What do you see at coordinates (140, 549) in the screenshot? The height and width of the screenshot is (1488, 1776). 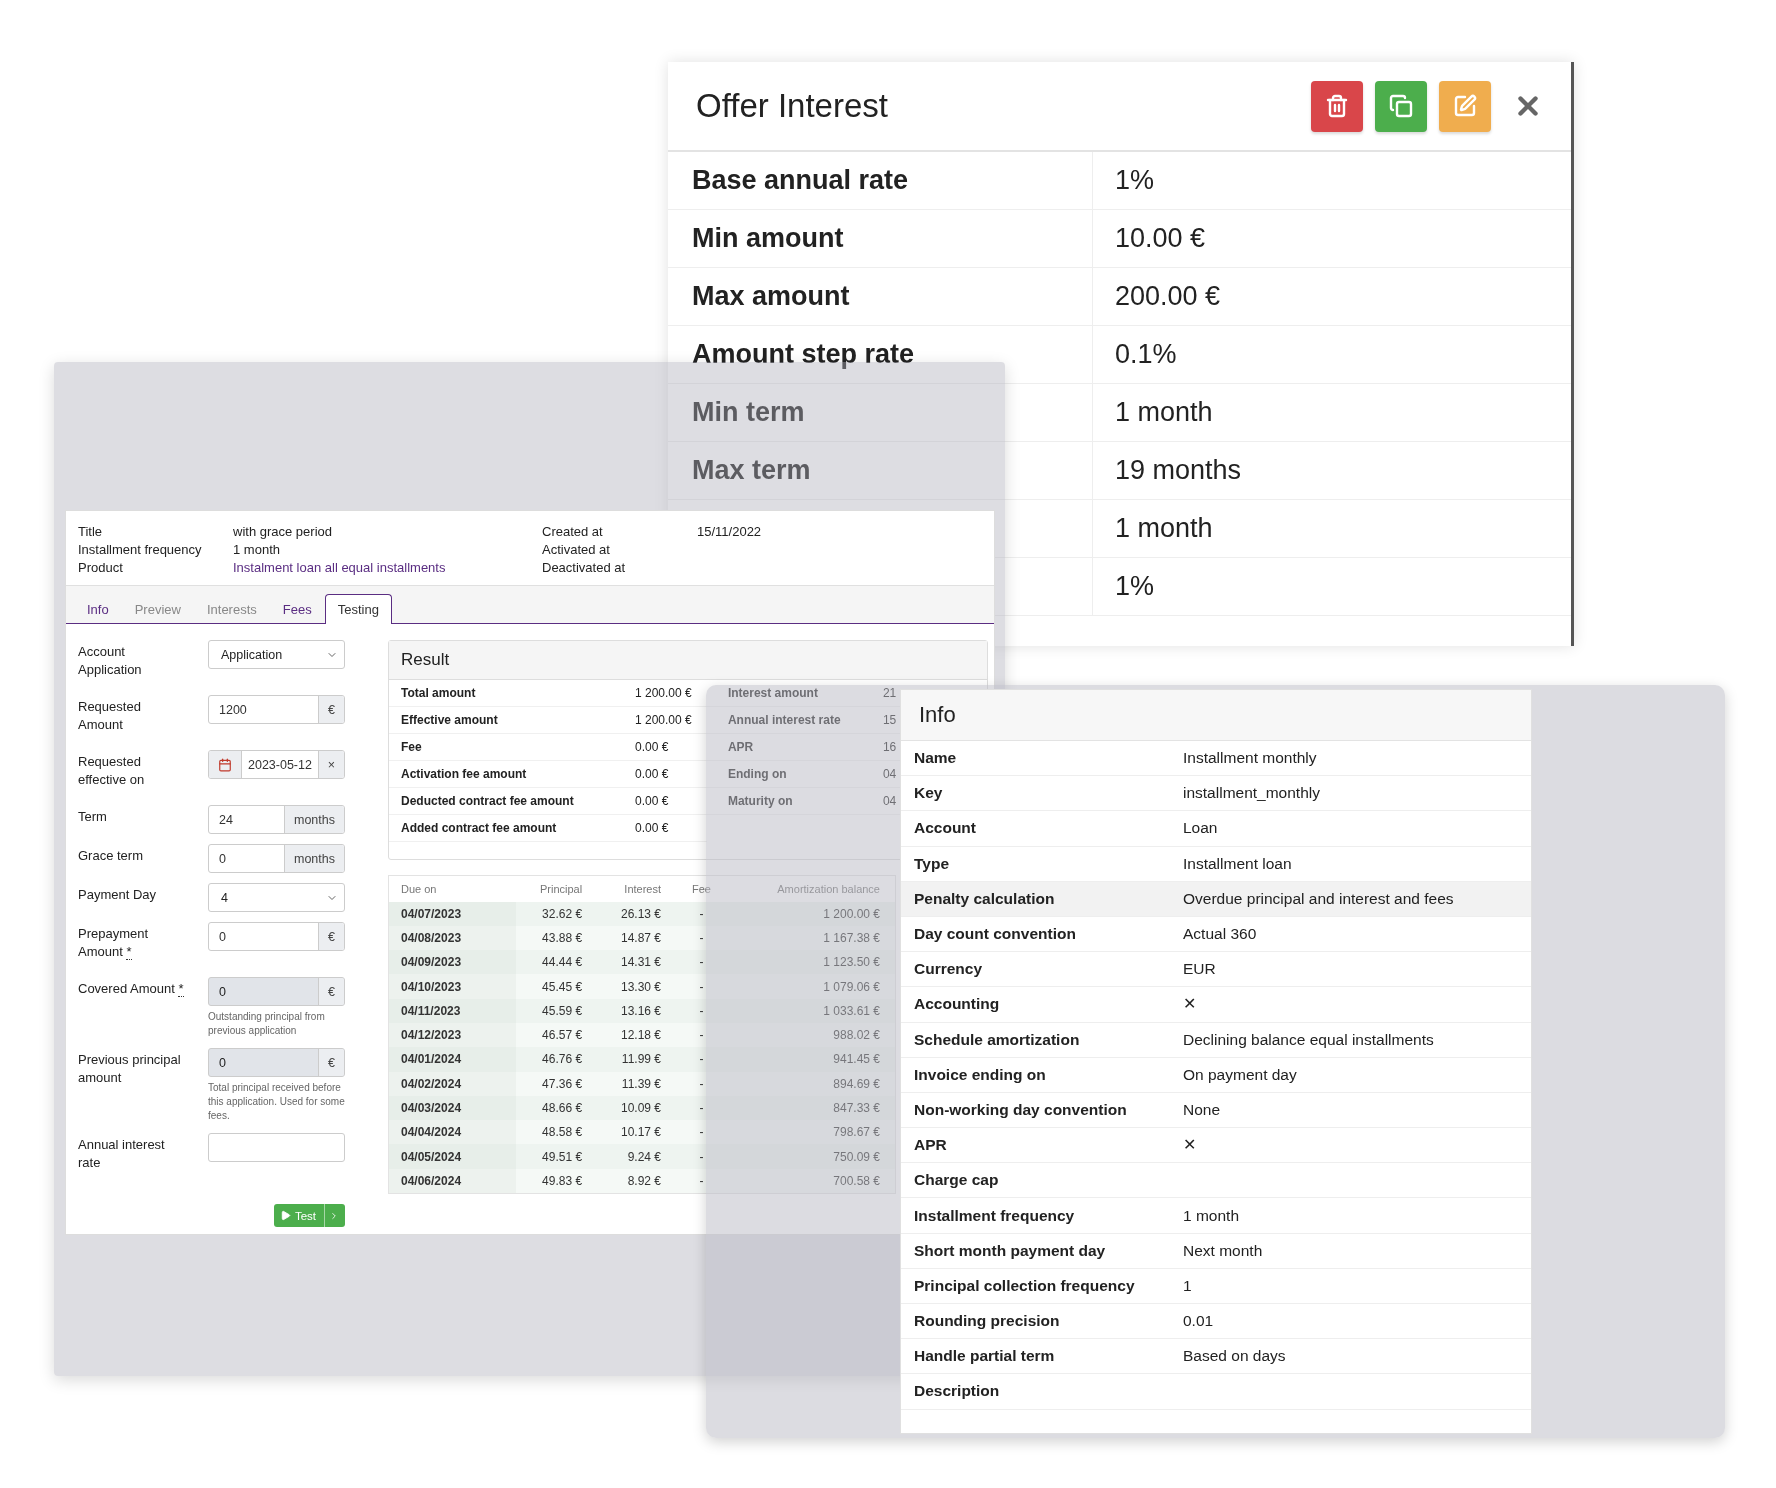 I see `field-label: Installment frequency` at bounding box center [140, 549].